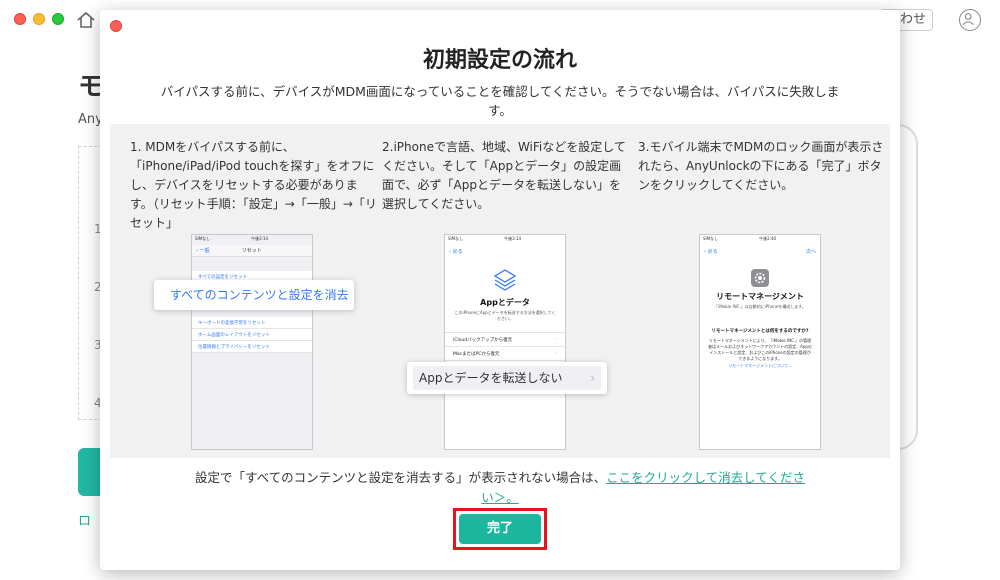  Describe the element at coordinates (592, 378) in the screenshot. I see `chevron-right-icon: ›` at that location.